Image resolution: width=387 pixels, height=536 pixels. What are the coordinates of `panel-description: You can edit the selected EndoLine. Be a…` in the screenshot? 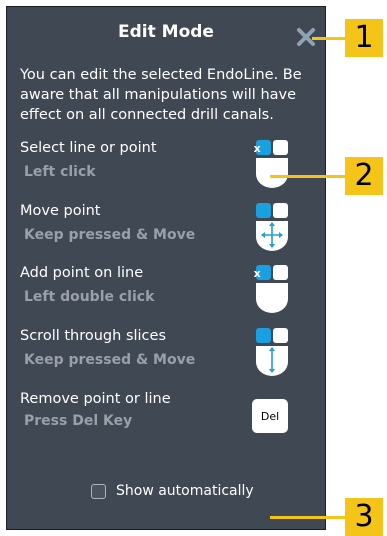 It's located at (161, 95).